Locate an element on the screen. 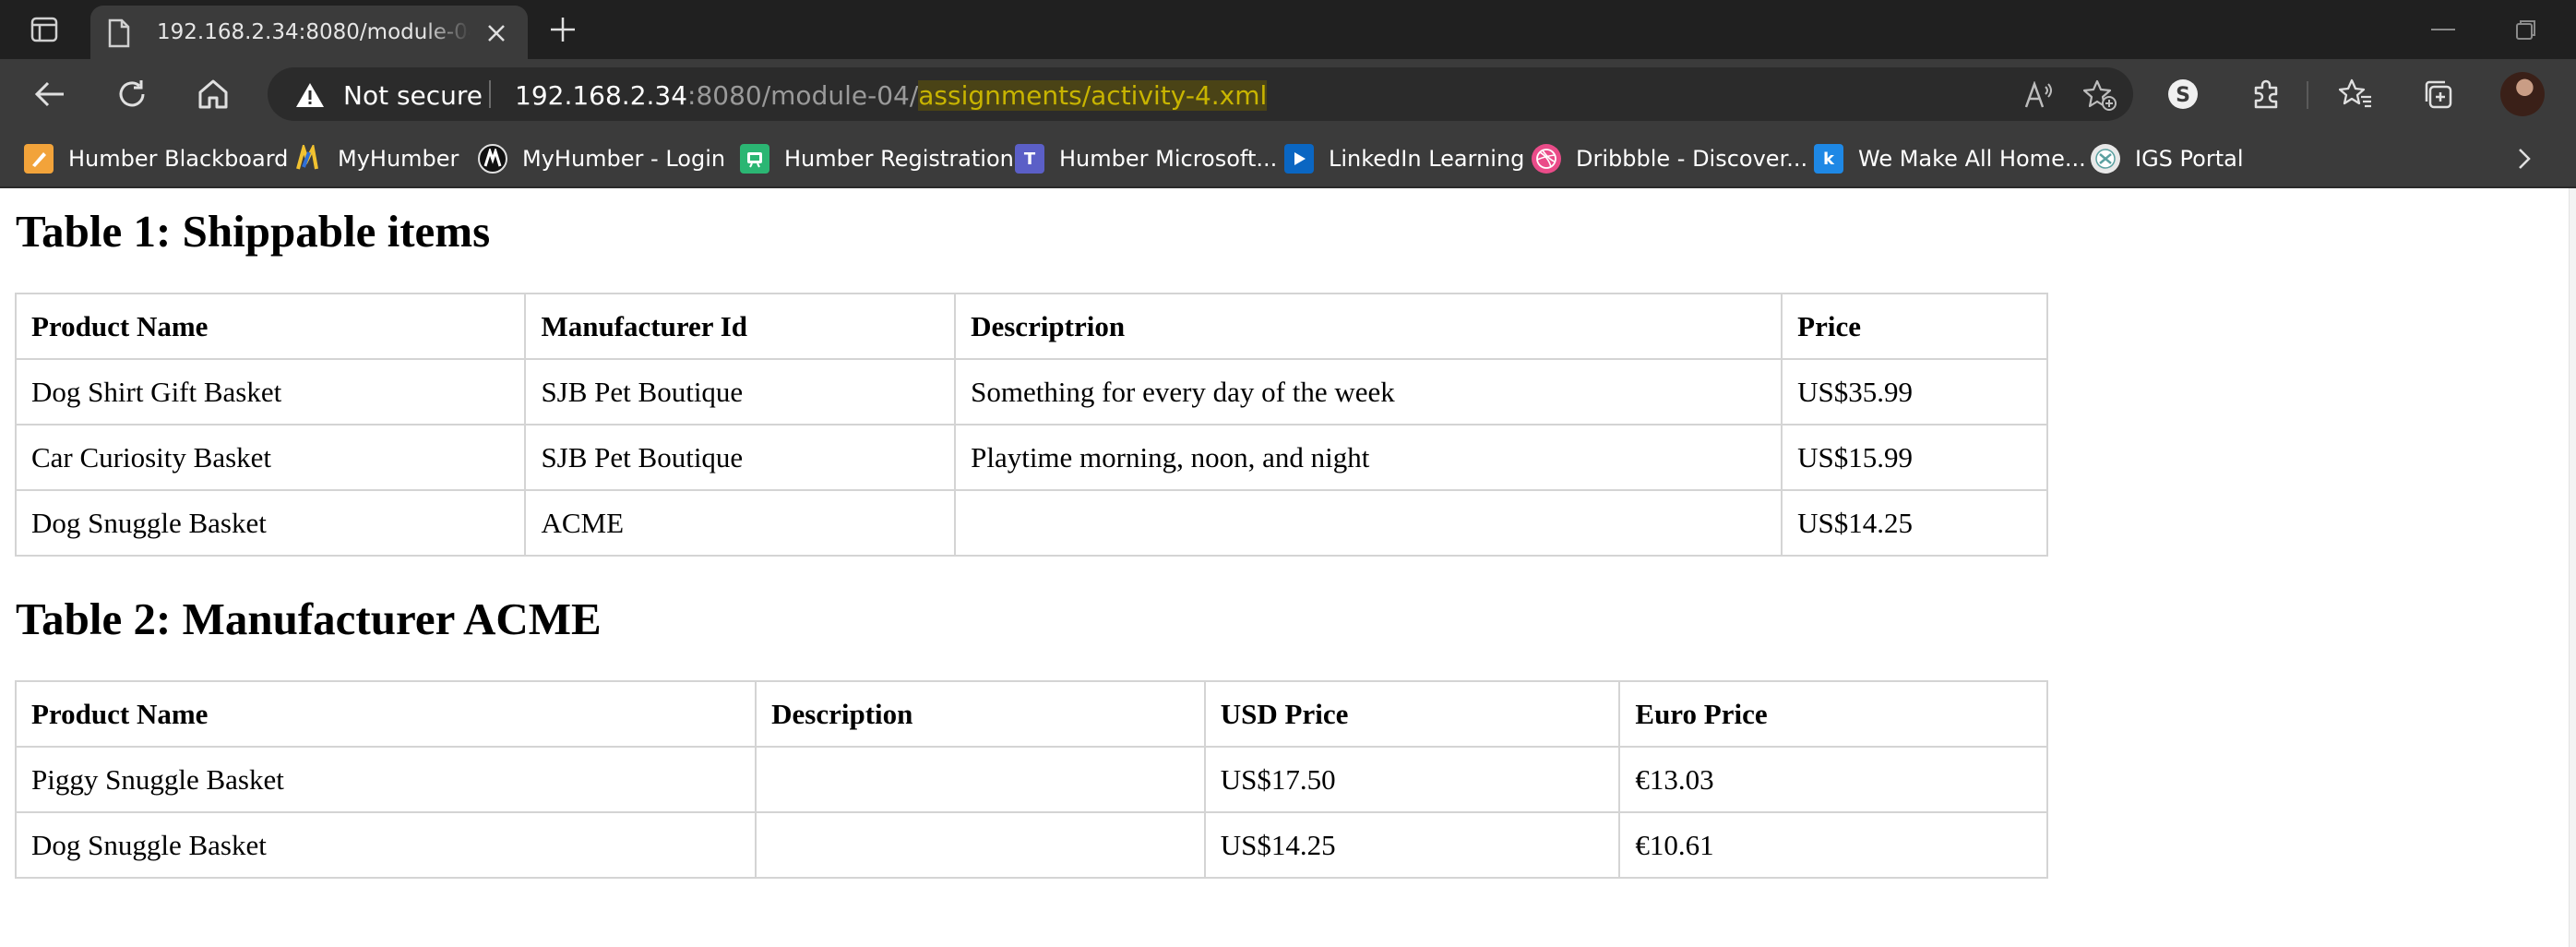 The width and height of the screenshot is (2576, 947). minimize-icon is located at coordinates (2443, 29).